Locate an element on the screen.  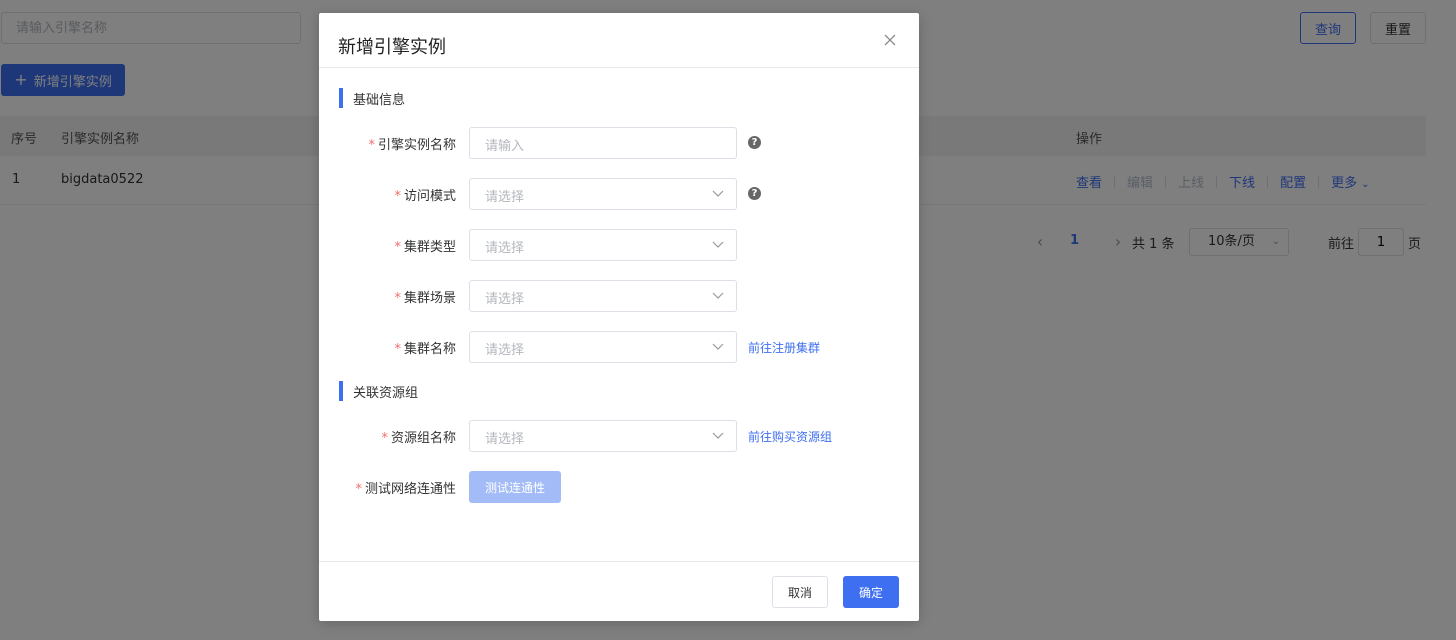
form-row-cluster-scene: * 集群场景 请选择 is located at coordinates (619, 296).